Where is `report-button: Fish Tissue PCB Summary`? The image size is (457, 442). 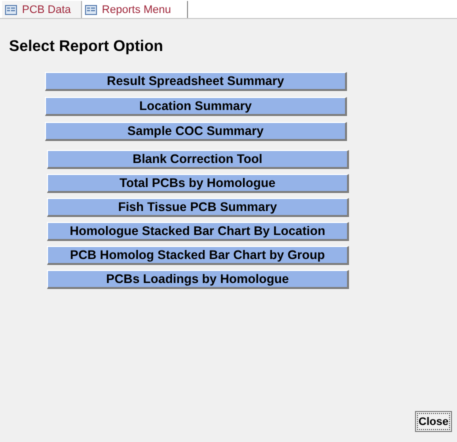
report-button: Fish Tissue PCB Summary is located at coordinates (198, 207).